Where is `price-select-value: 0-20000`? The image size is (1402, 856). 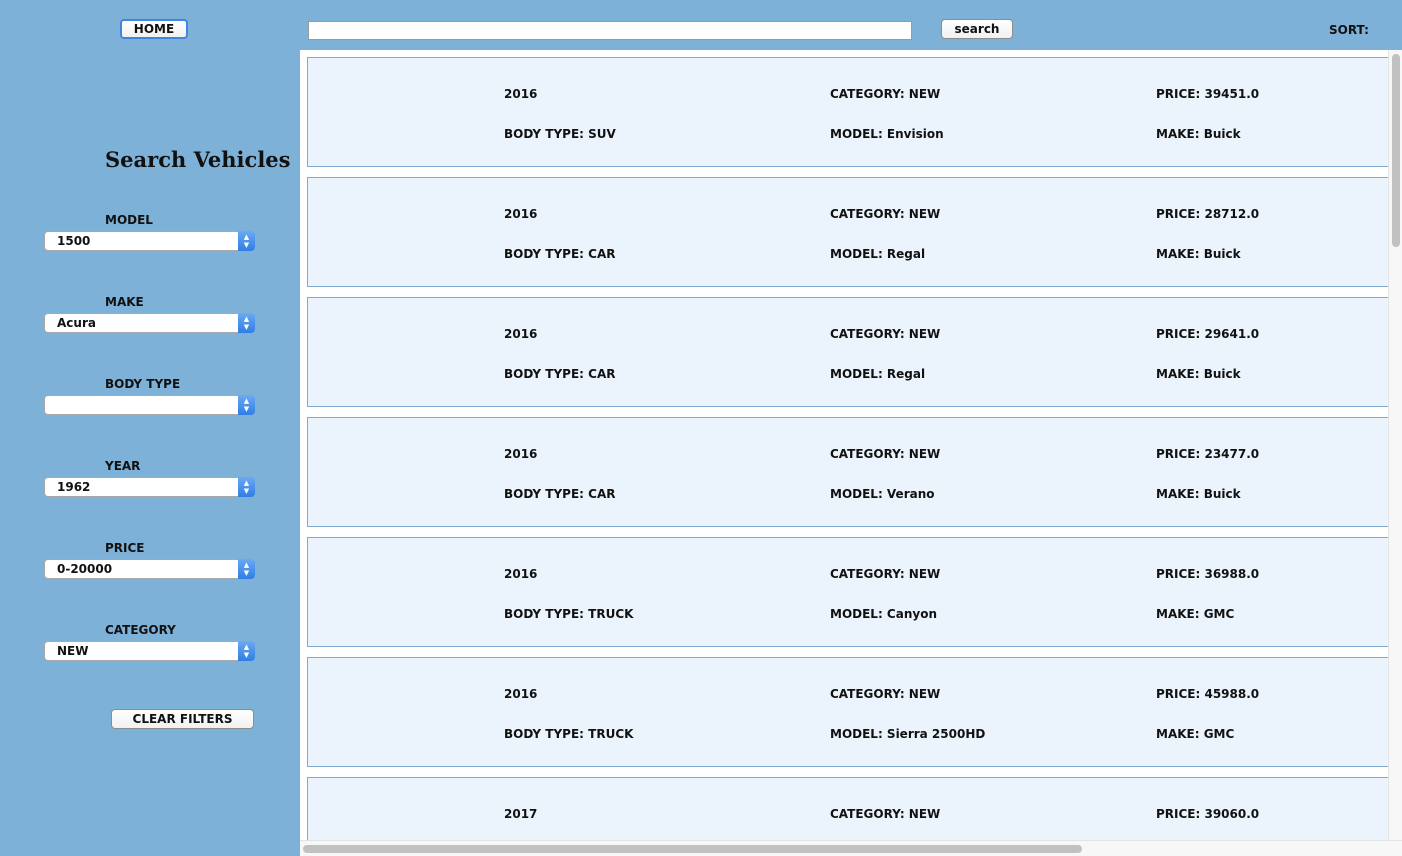
price-select-value: 0-20000 is located at coordinates (85, 569).